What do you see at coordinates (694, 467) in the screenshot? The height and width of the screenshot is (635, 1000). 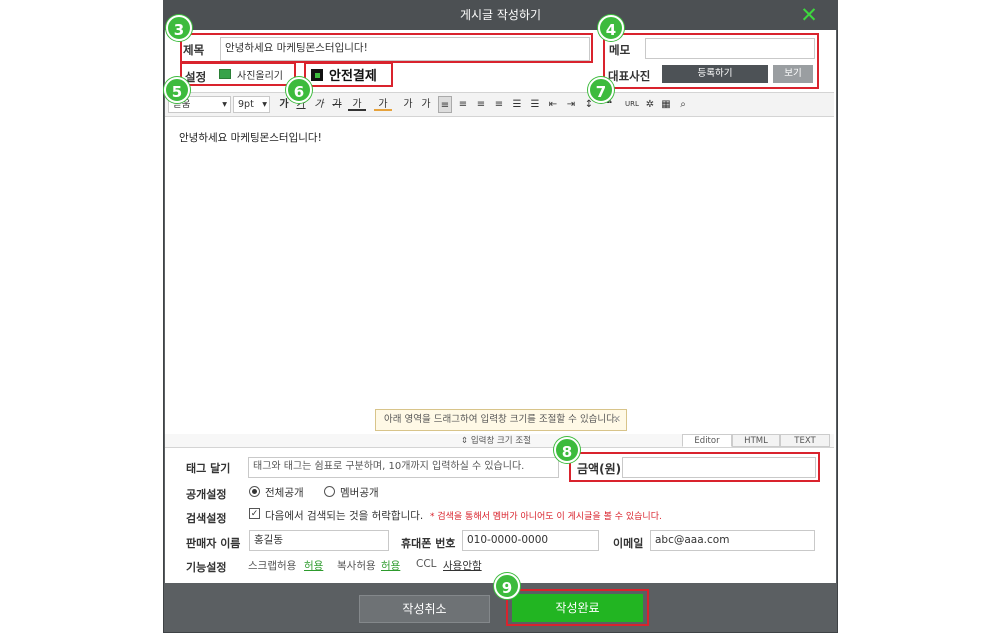 I see `price-highlight` at bounding box center [694, 467].